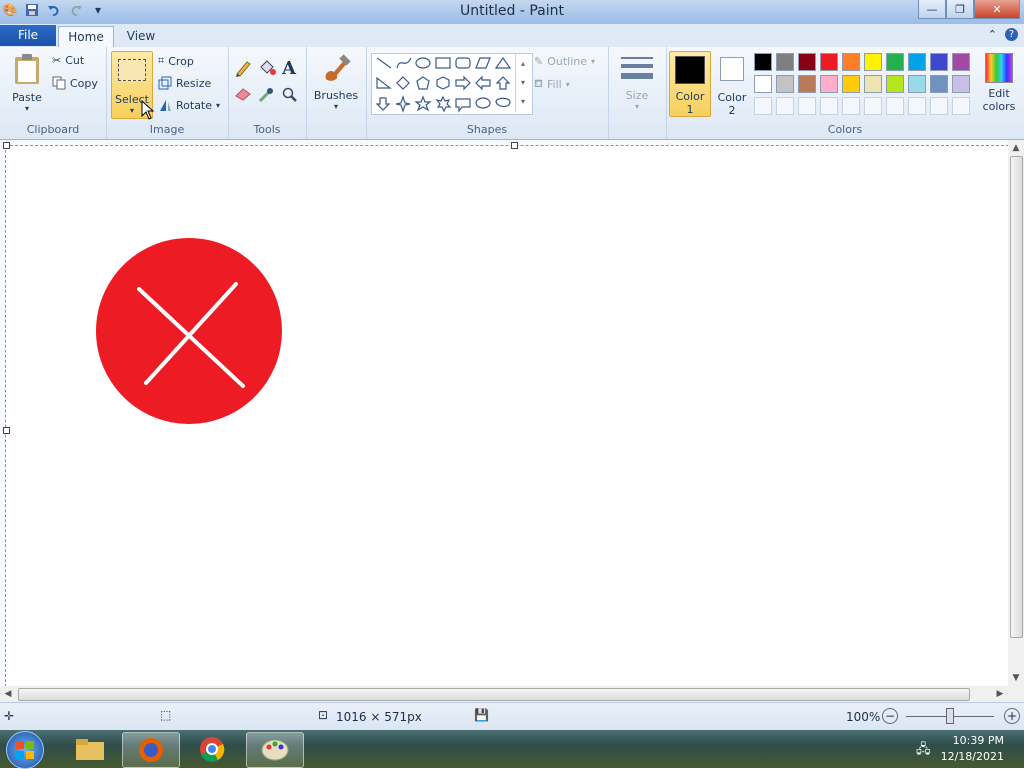 This screenshot has height=769, width=1024. What do you see at coordinates (141, 36) in the screenshot?
I see `tab-view: View` at bounding box center [141, 36].